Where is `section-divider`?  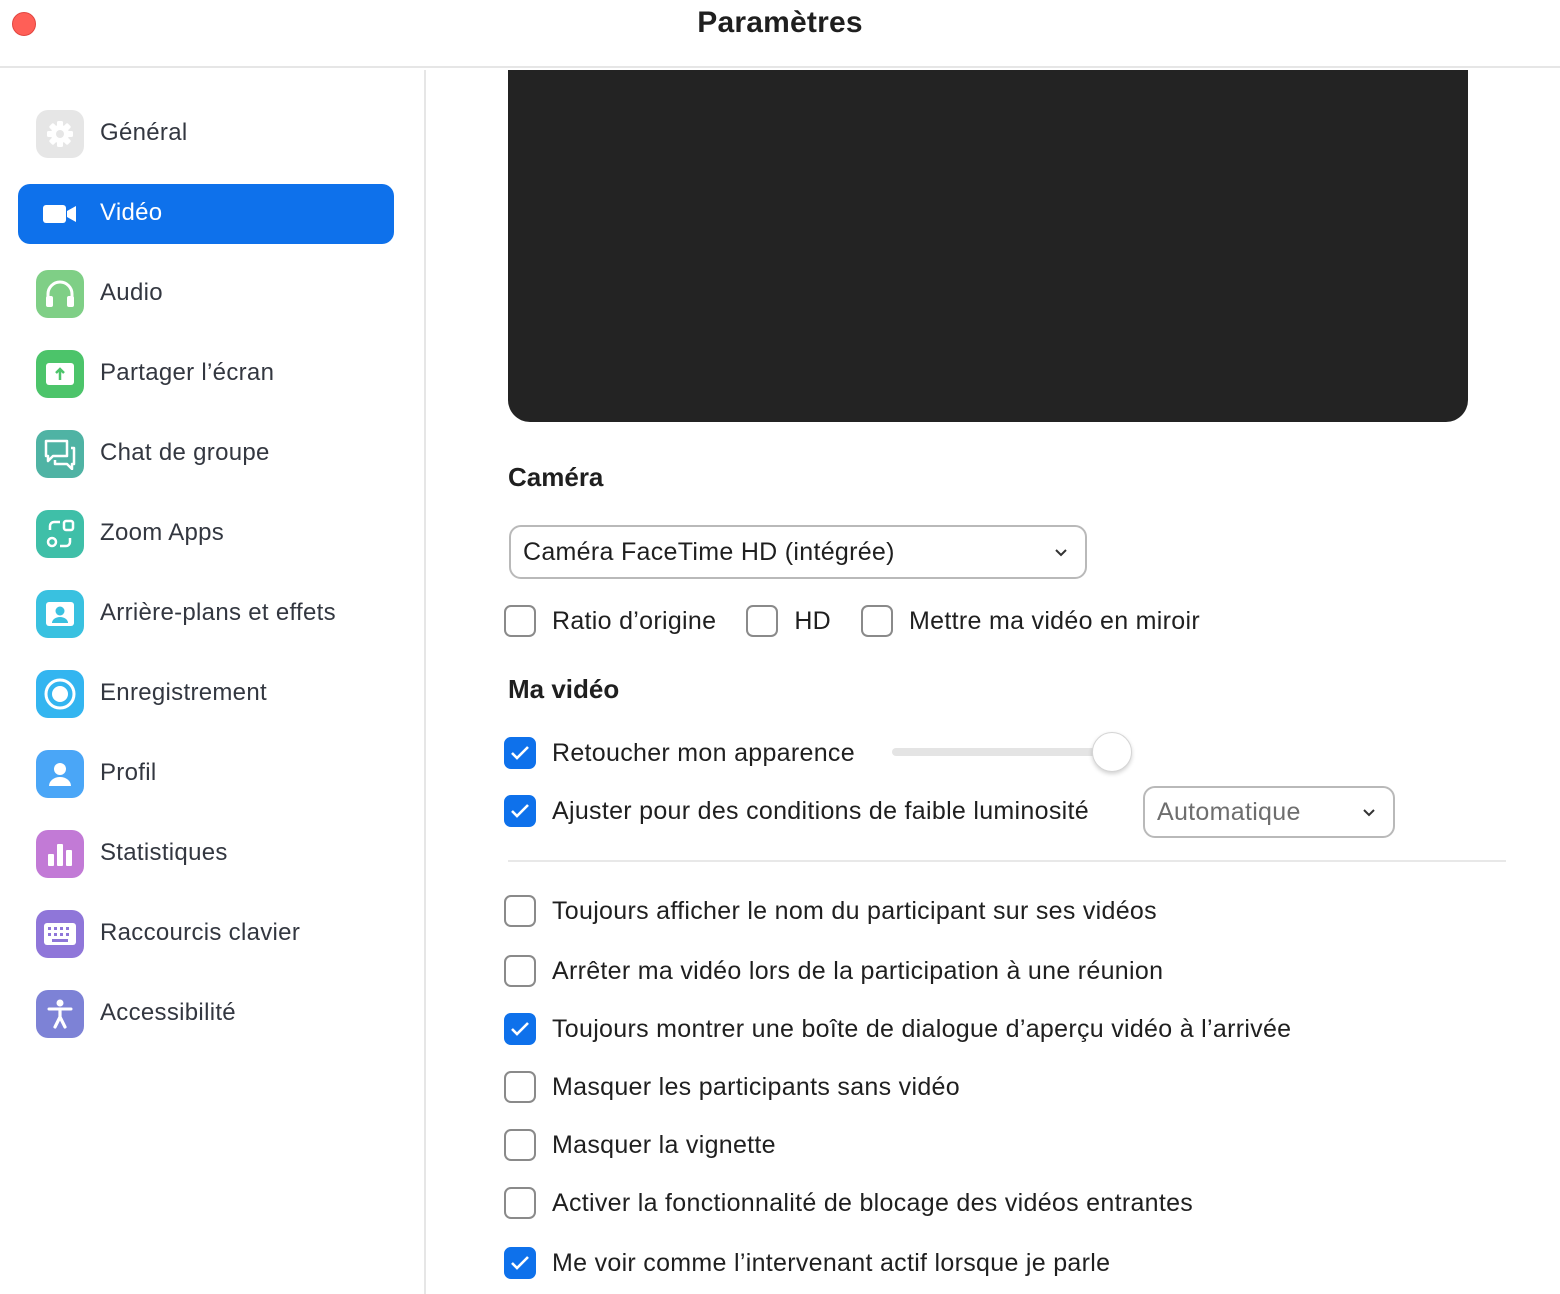
section-divider is located at coordinates (1007, 861).